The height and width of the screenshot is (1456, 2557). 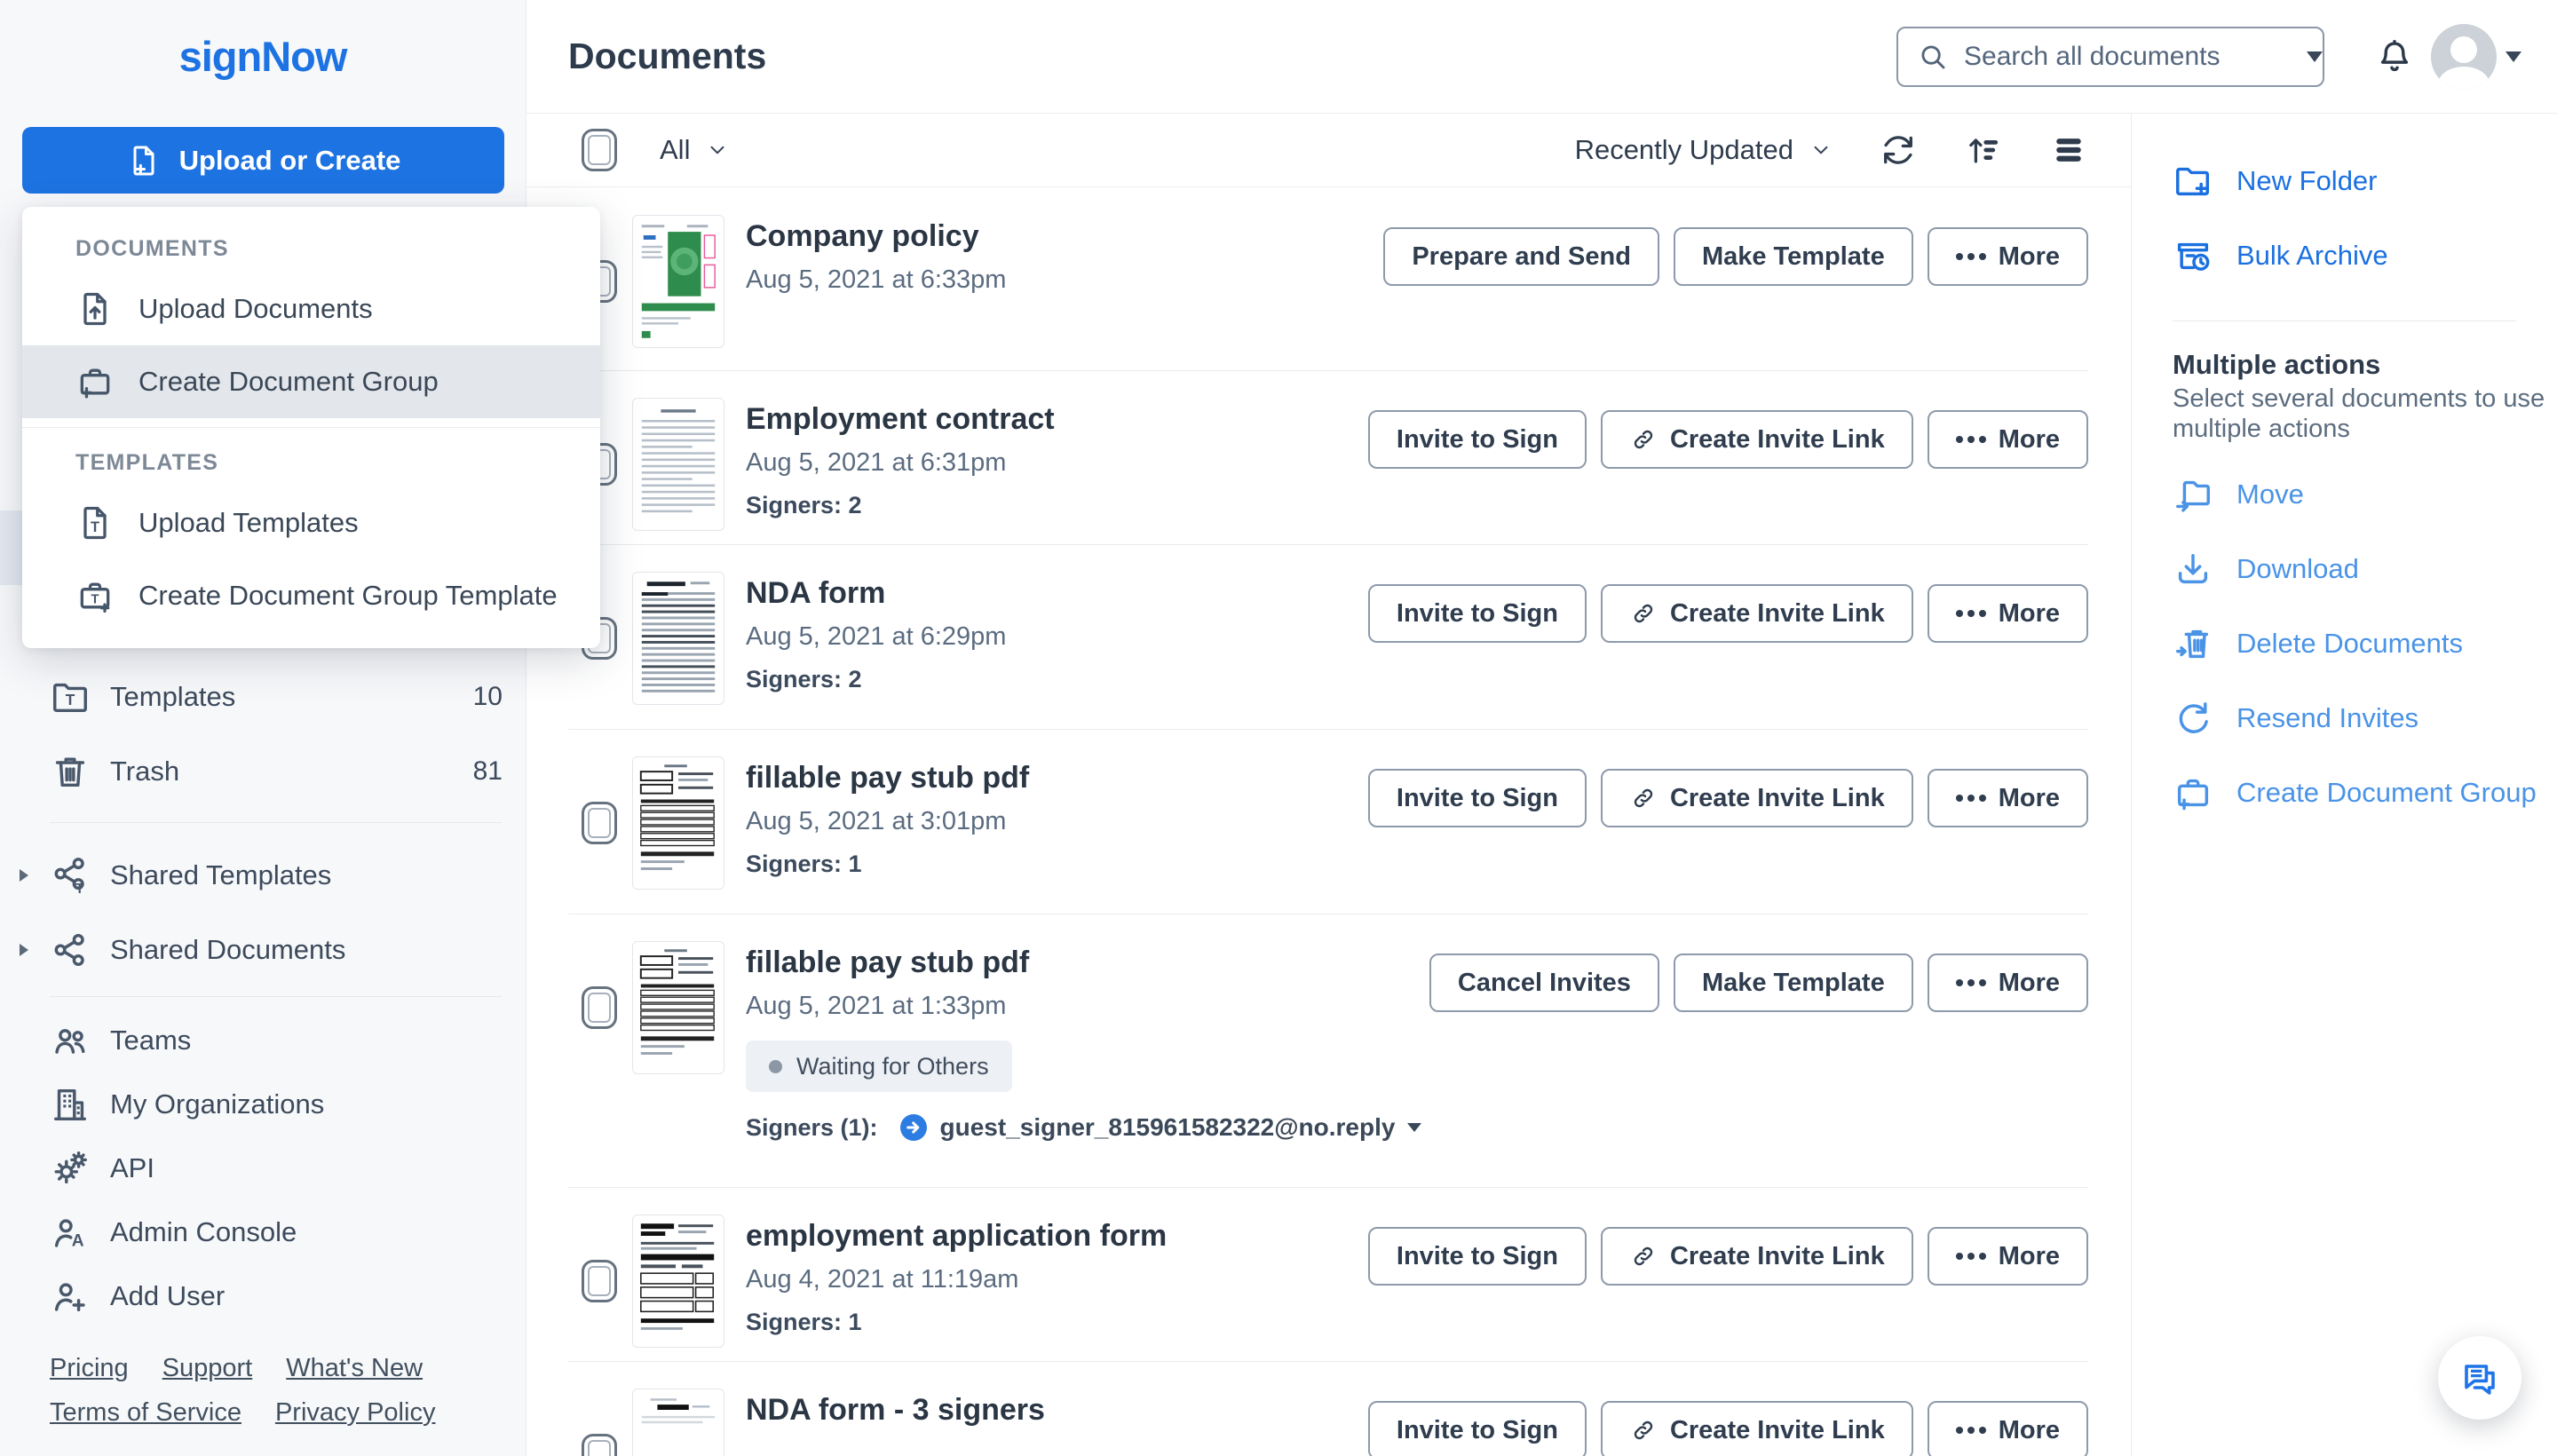 I want to click on filter-dropdown: All, so click(x=694, y=150).